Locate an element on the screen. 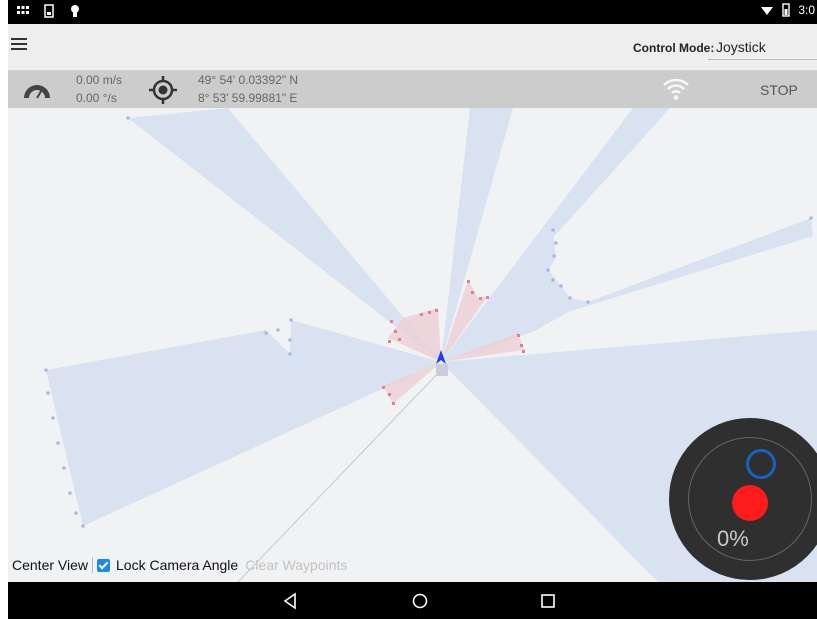  hamburger-menu-icon is located at coordinates (20, 46).